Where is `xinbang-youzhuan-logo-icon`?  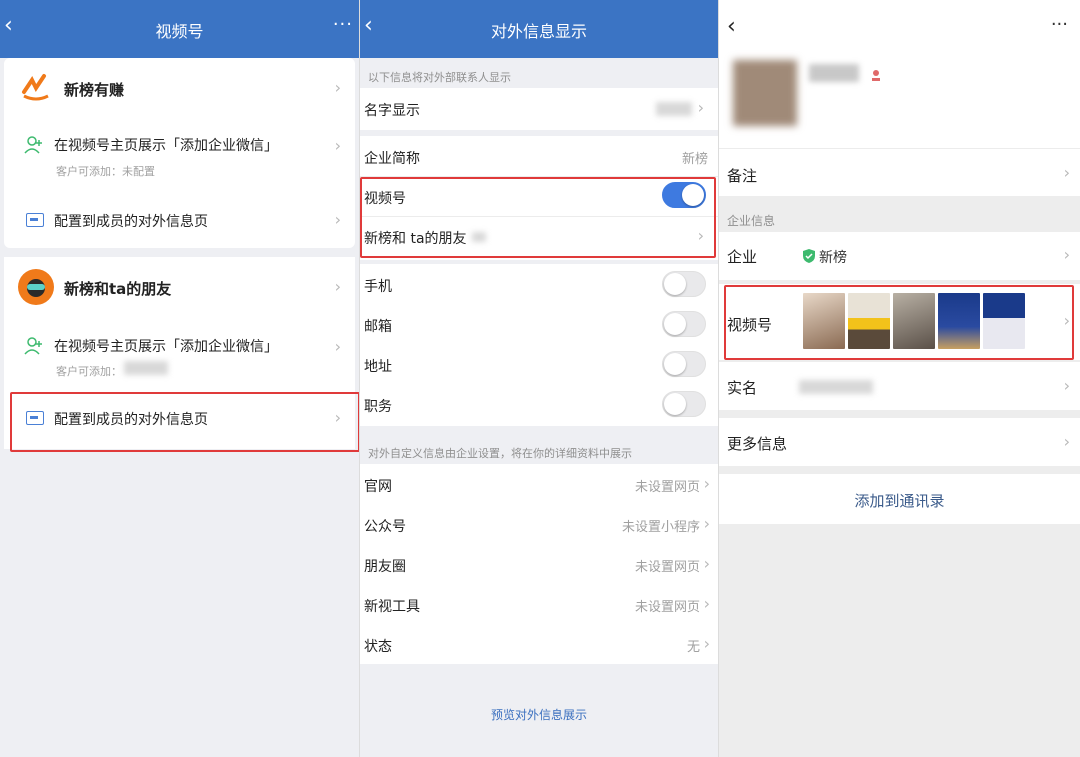
xinbang-youzhuan-logo-icon is located at coordinates (35, 87).